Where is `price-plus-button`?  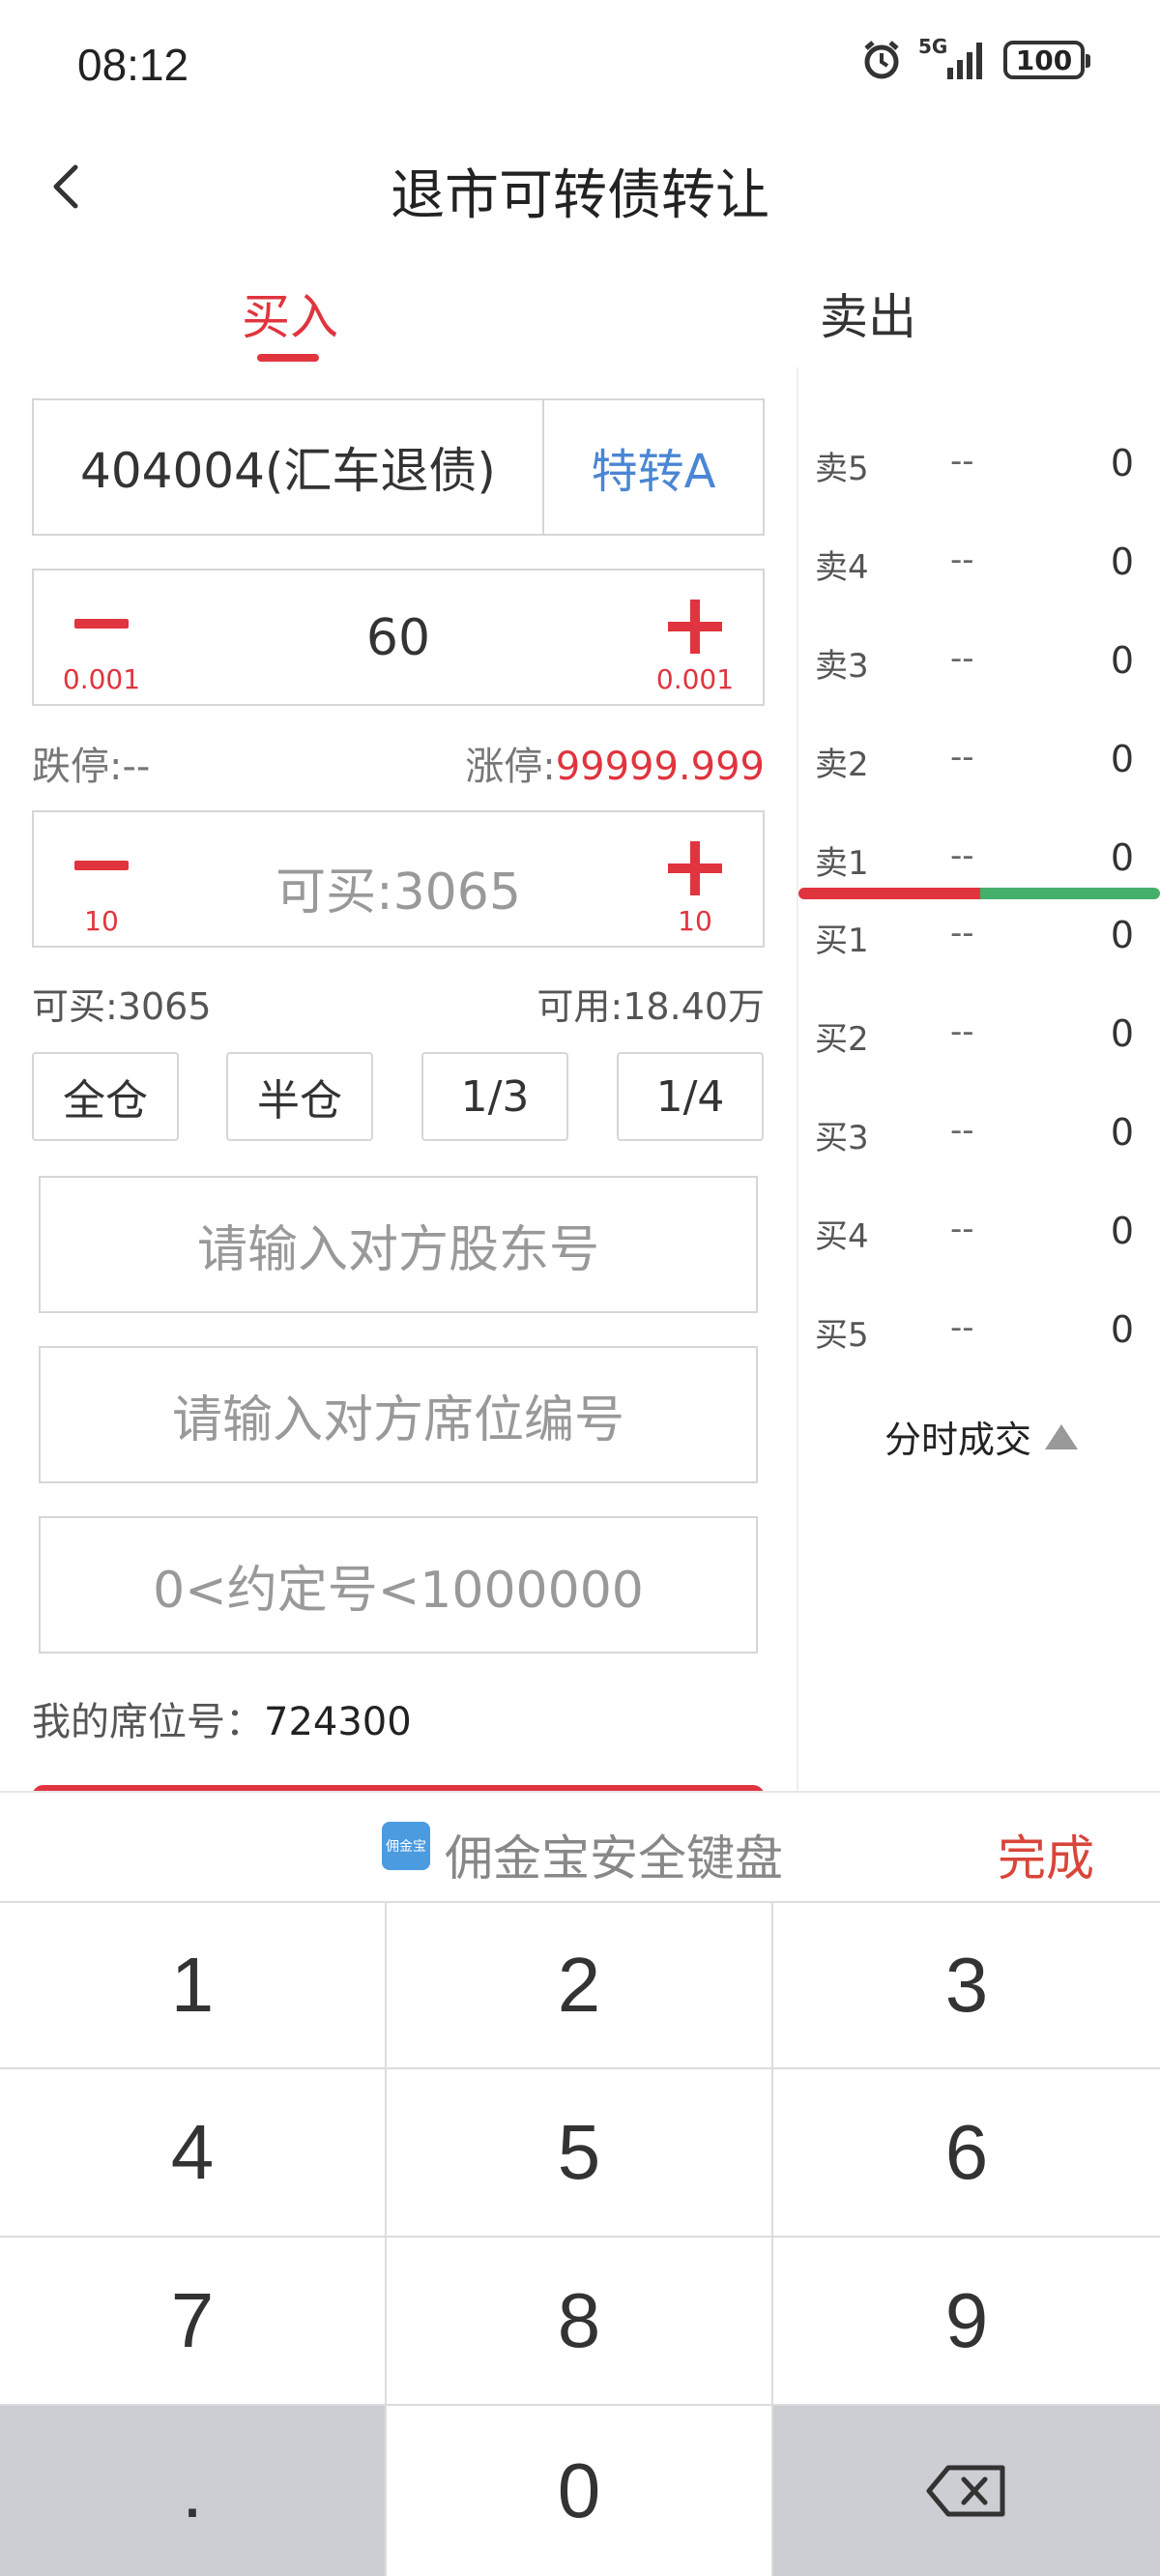 price-plus-button is located at coordinates (695, 627).